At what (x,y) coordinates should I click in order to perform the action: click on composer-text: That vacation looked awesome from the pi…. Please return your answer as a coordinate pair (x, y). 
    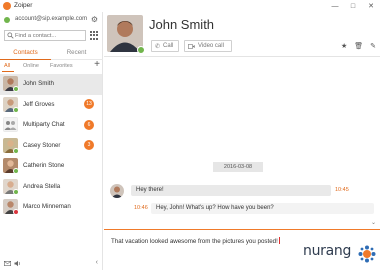
    Looking at the image, I should click on (194, 241).